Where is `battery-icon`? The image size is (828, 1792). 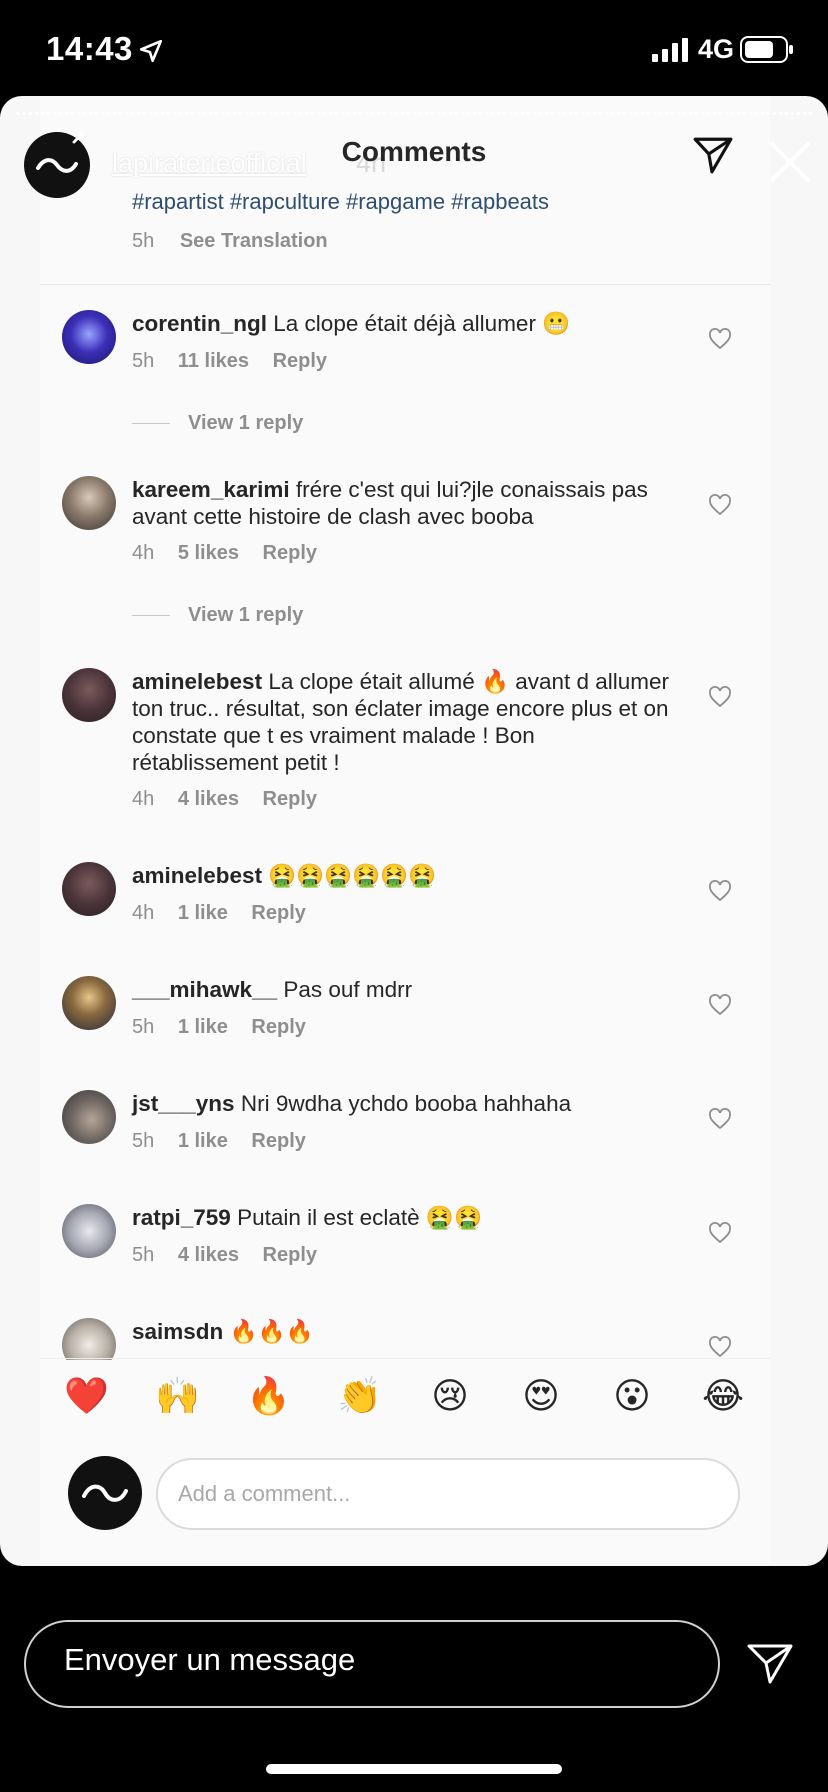
battery-icon is located at coordinates (766, 49).